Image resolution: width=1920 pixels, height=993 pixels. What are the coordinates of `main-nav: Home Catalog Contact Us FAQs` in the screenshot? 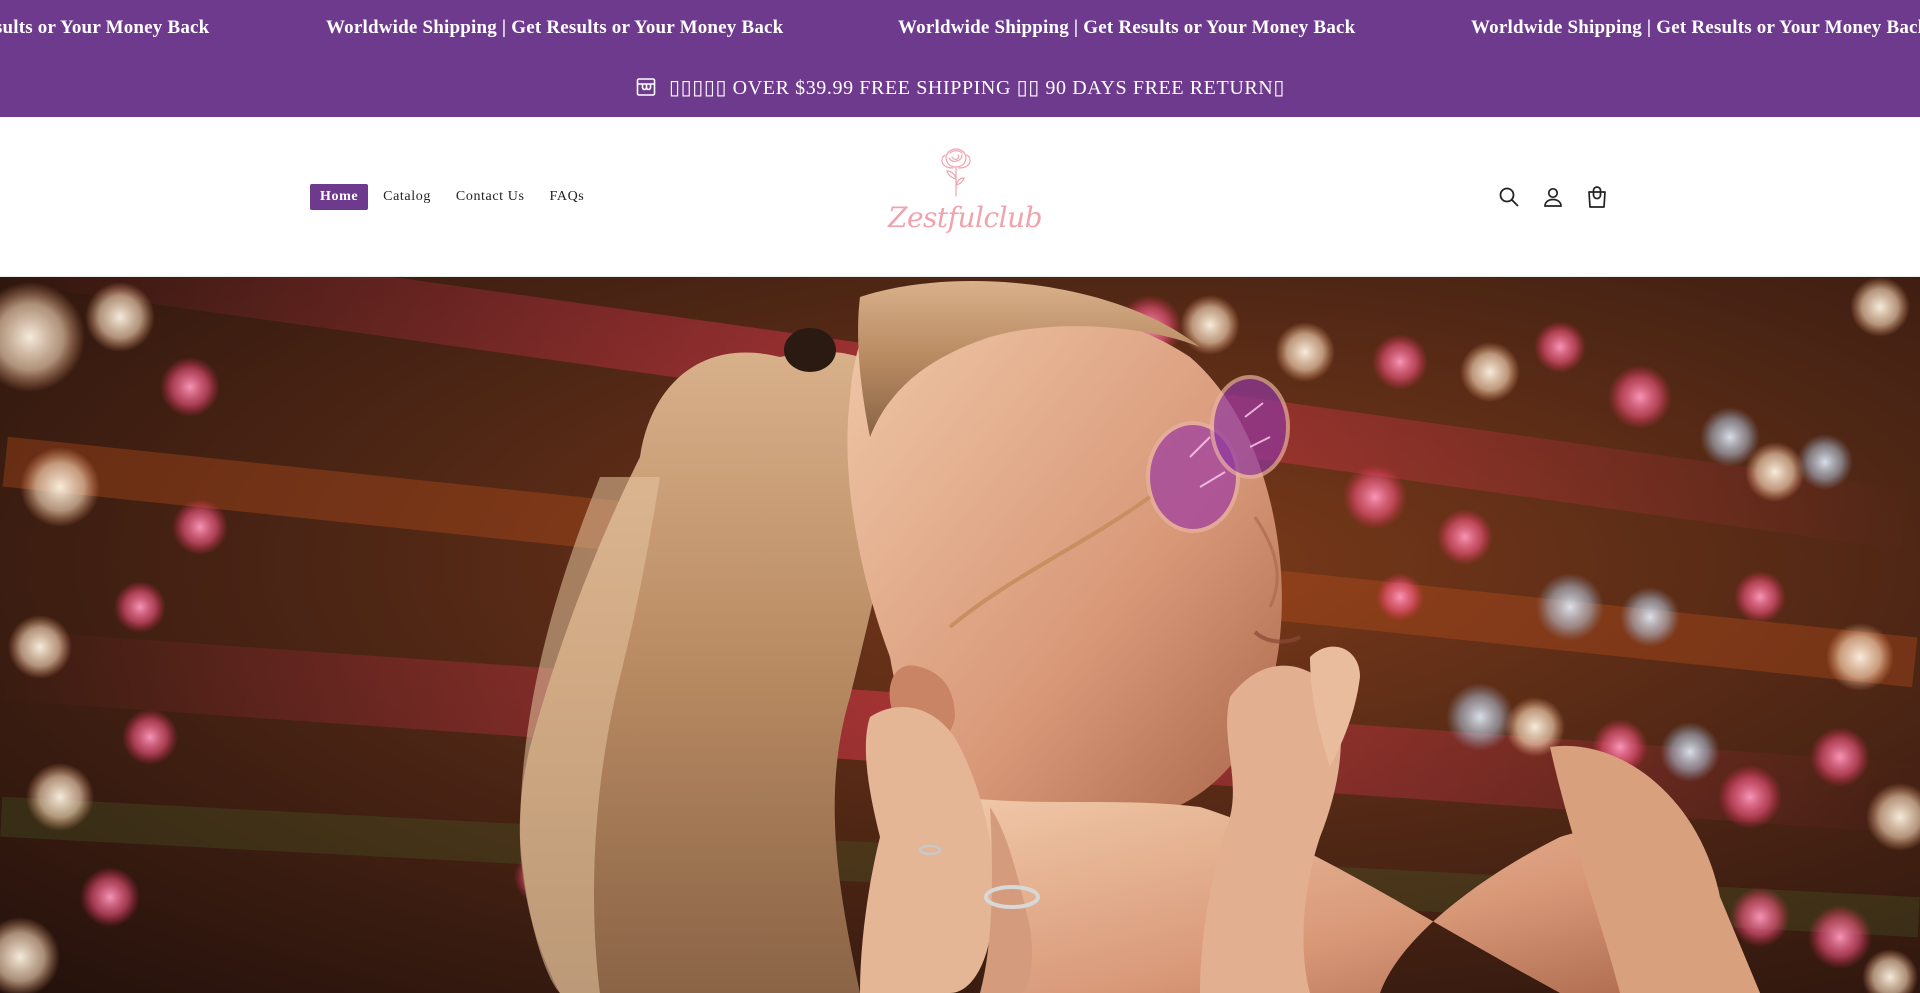 It's located at (454, 197).